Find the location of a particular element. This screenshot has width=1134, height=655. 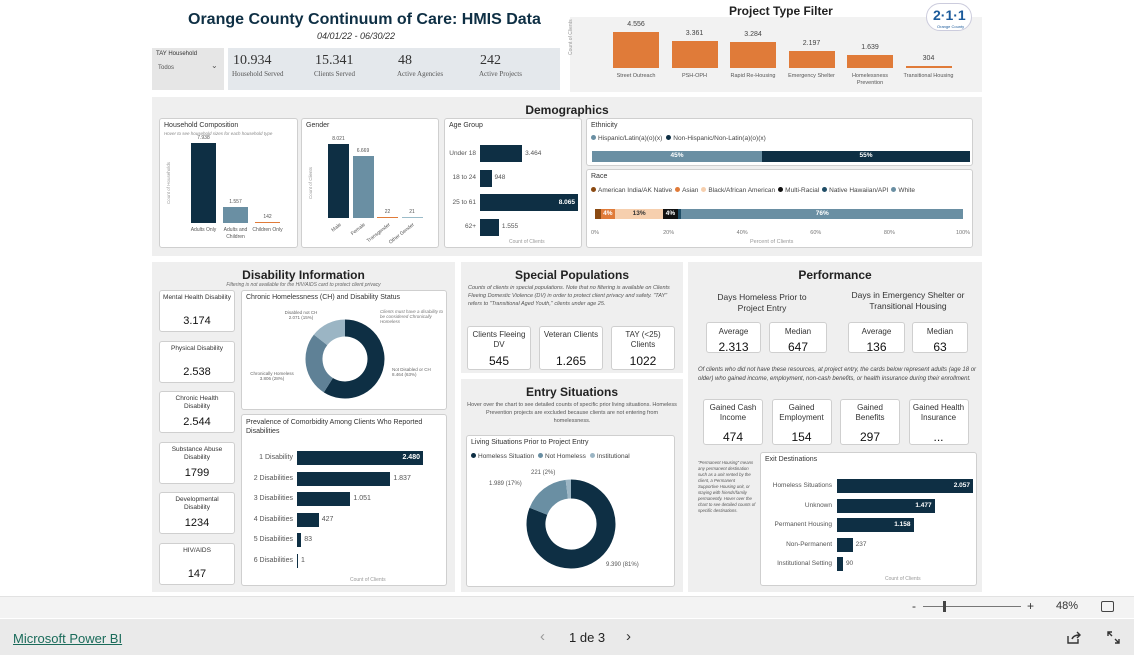

gained-card-gained-employment: Gained Employment 154 is located at coordinates (801, 422).